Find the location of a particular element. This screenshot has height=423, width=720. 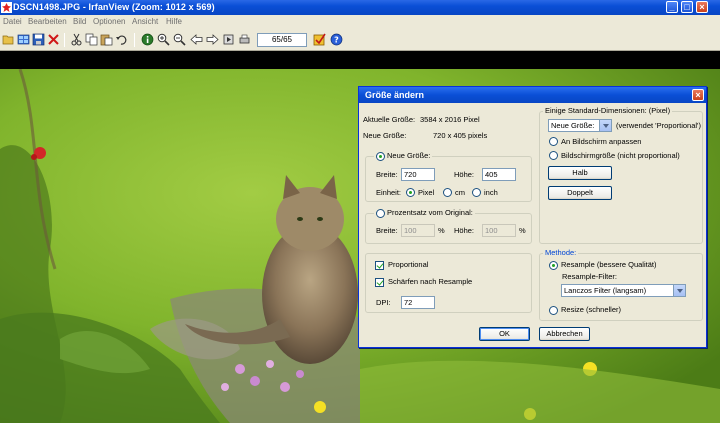

new-size-group-legend: Neue Größe: is located at coordinates (403, 156).